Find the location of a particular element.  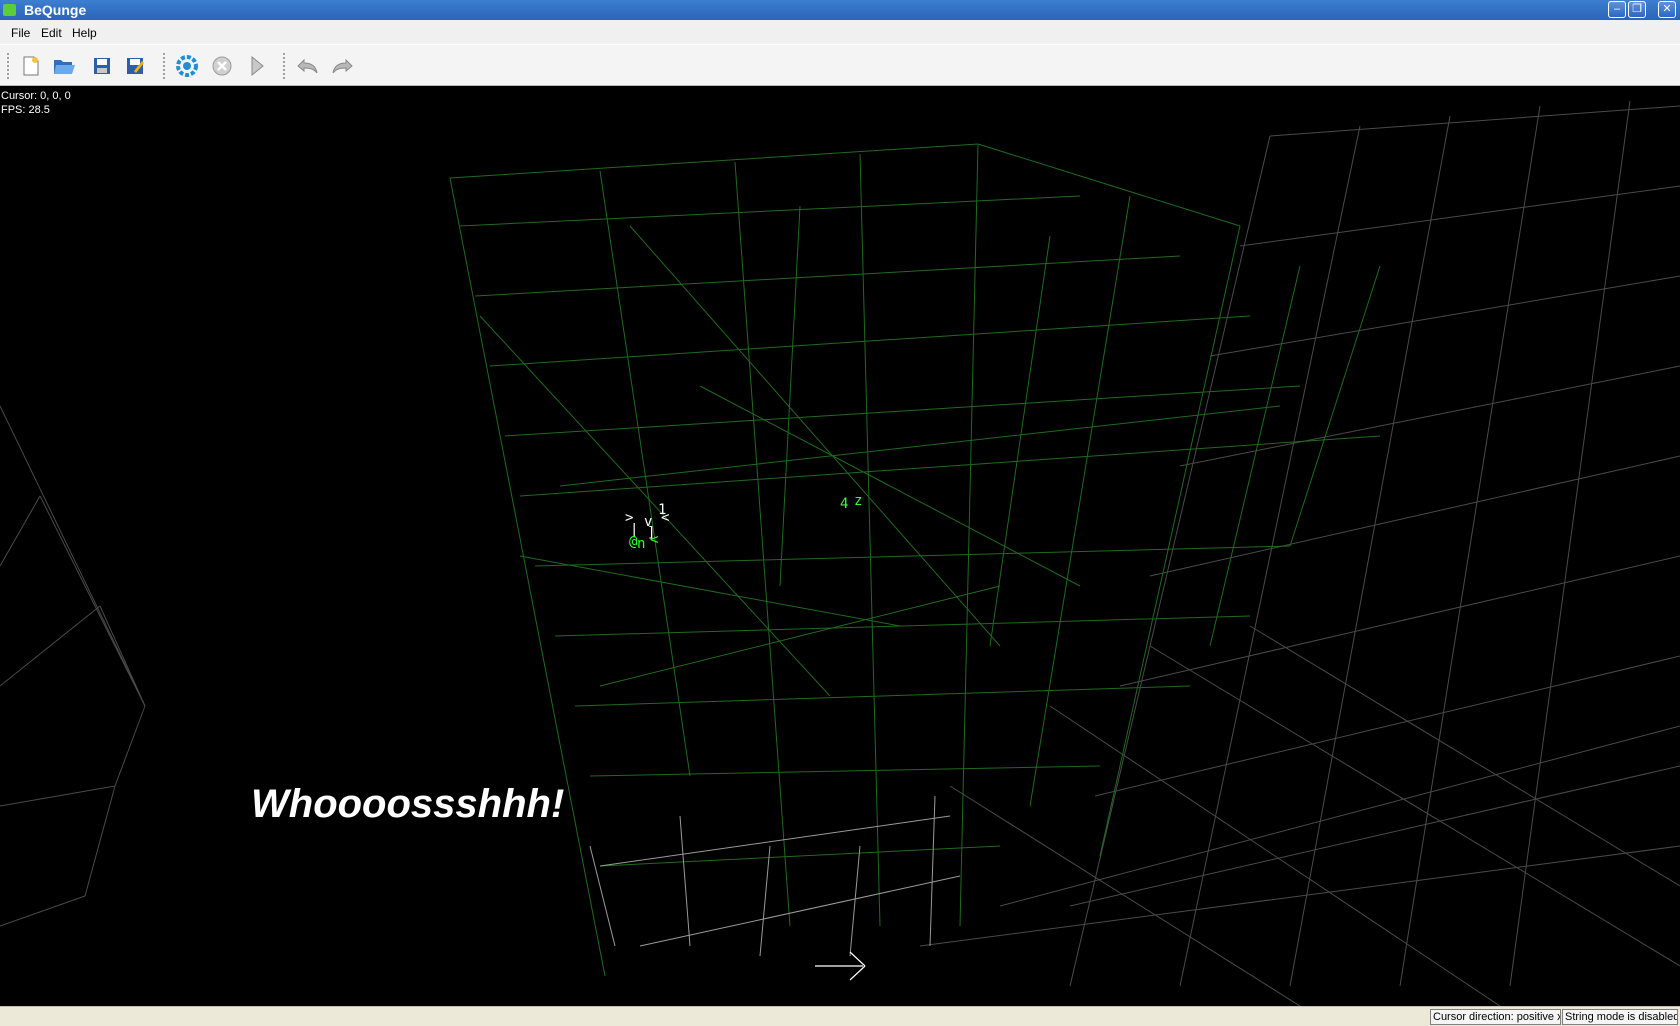

minimize-button: – is located at coordinates (1617, 9).